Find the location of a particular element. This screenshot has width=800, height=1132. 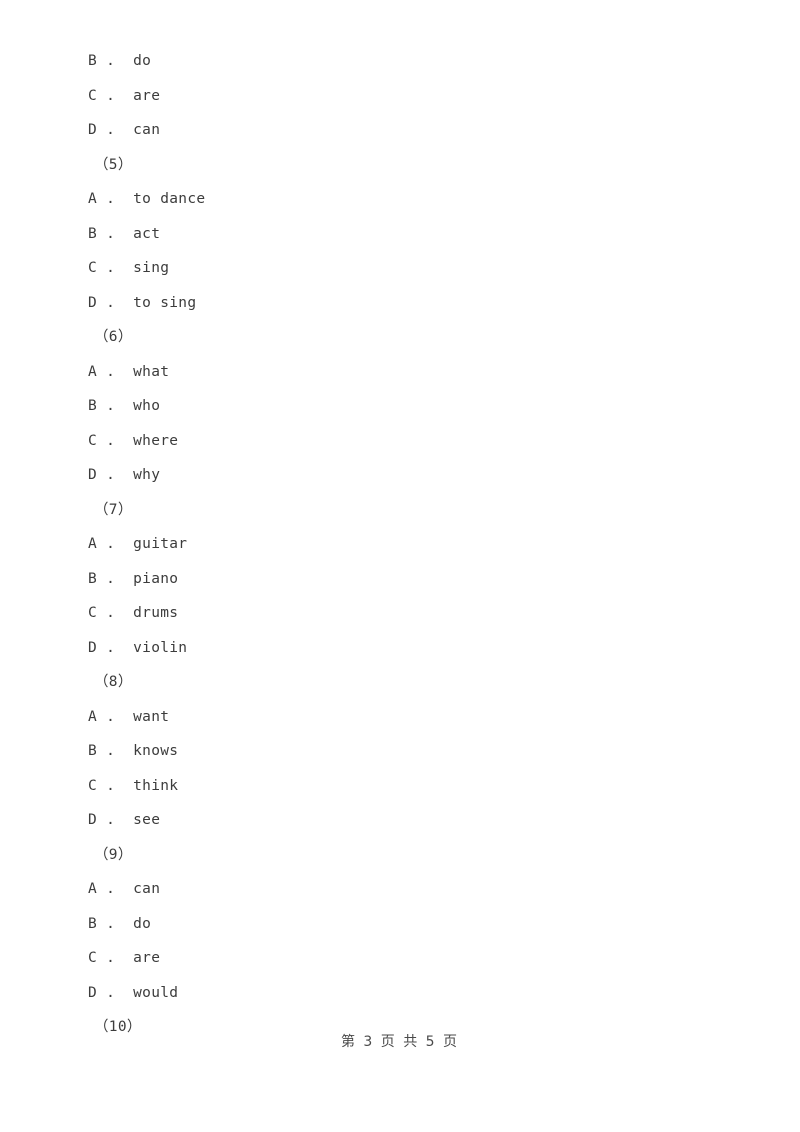

answer-option: A . can is located at coordinates (398, 889).